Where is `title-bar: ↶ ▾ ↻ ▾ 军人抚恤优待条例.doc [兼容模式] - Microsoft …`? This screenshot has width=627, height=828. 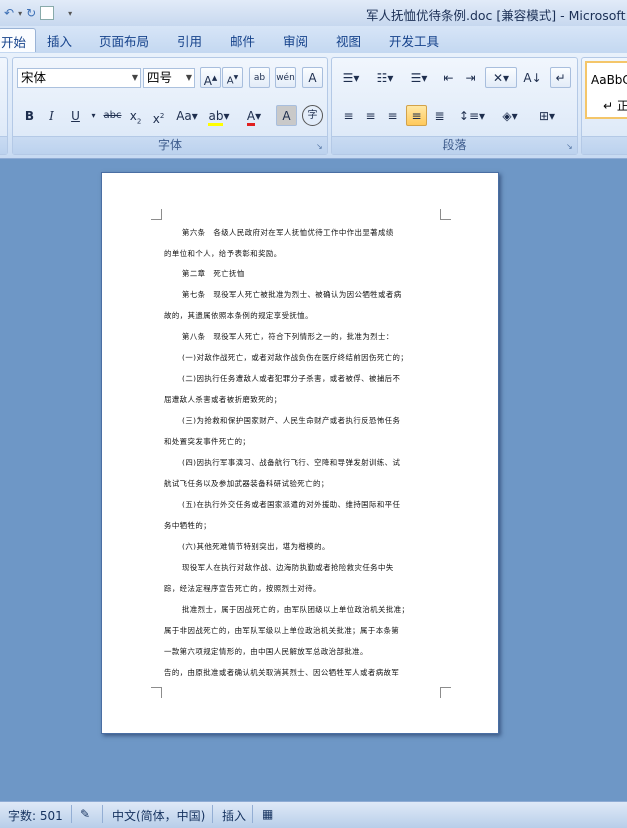
title-bar: ↶ ▾ ↻ ▾ 军人抚恤优待条例.doc [兼容模式] - Microsoft … is located at coordinates (313, 13).